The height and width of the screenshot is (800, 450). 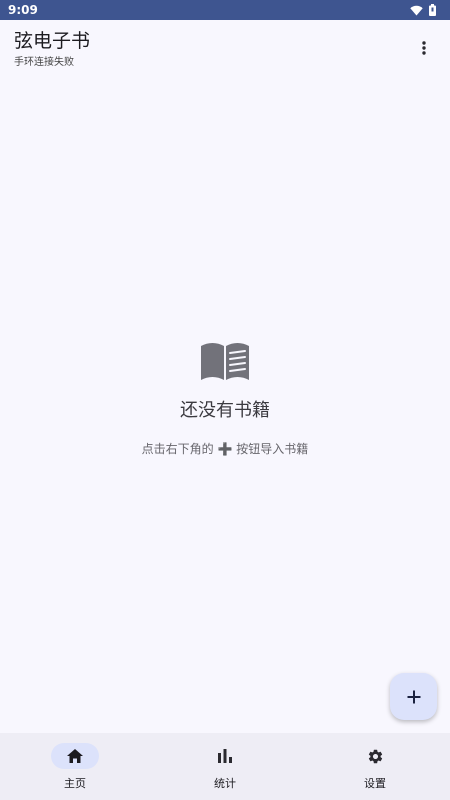 I want to click on wifi-icon, so click(x=416, y=10).